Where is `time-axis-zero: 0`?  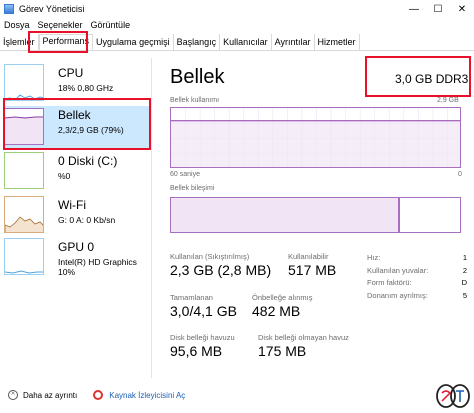
time-axis-zero: 0 is located at coordinates (460, 174).